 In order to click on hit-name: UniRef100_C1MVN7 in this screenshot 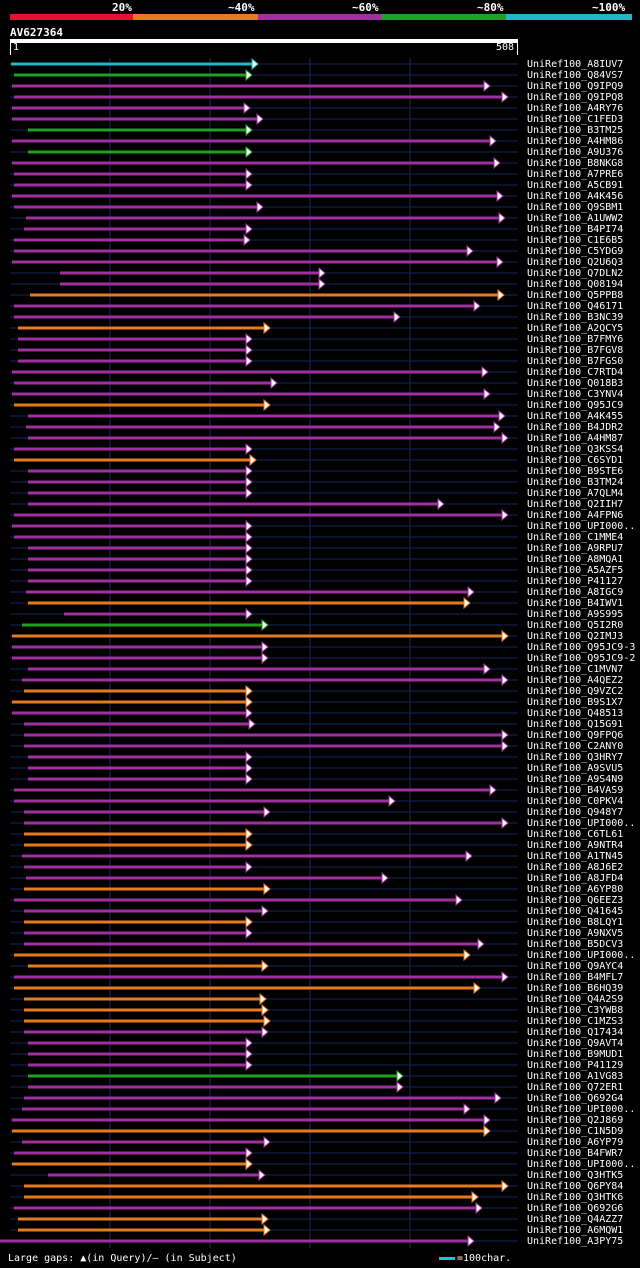, I will do `click(575, 669)`.